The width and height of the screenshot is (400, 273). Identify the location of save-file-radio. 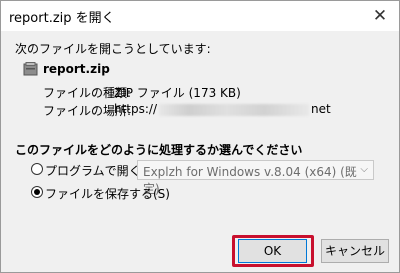
(37, 192).